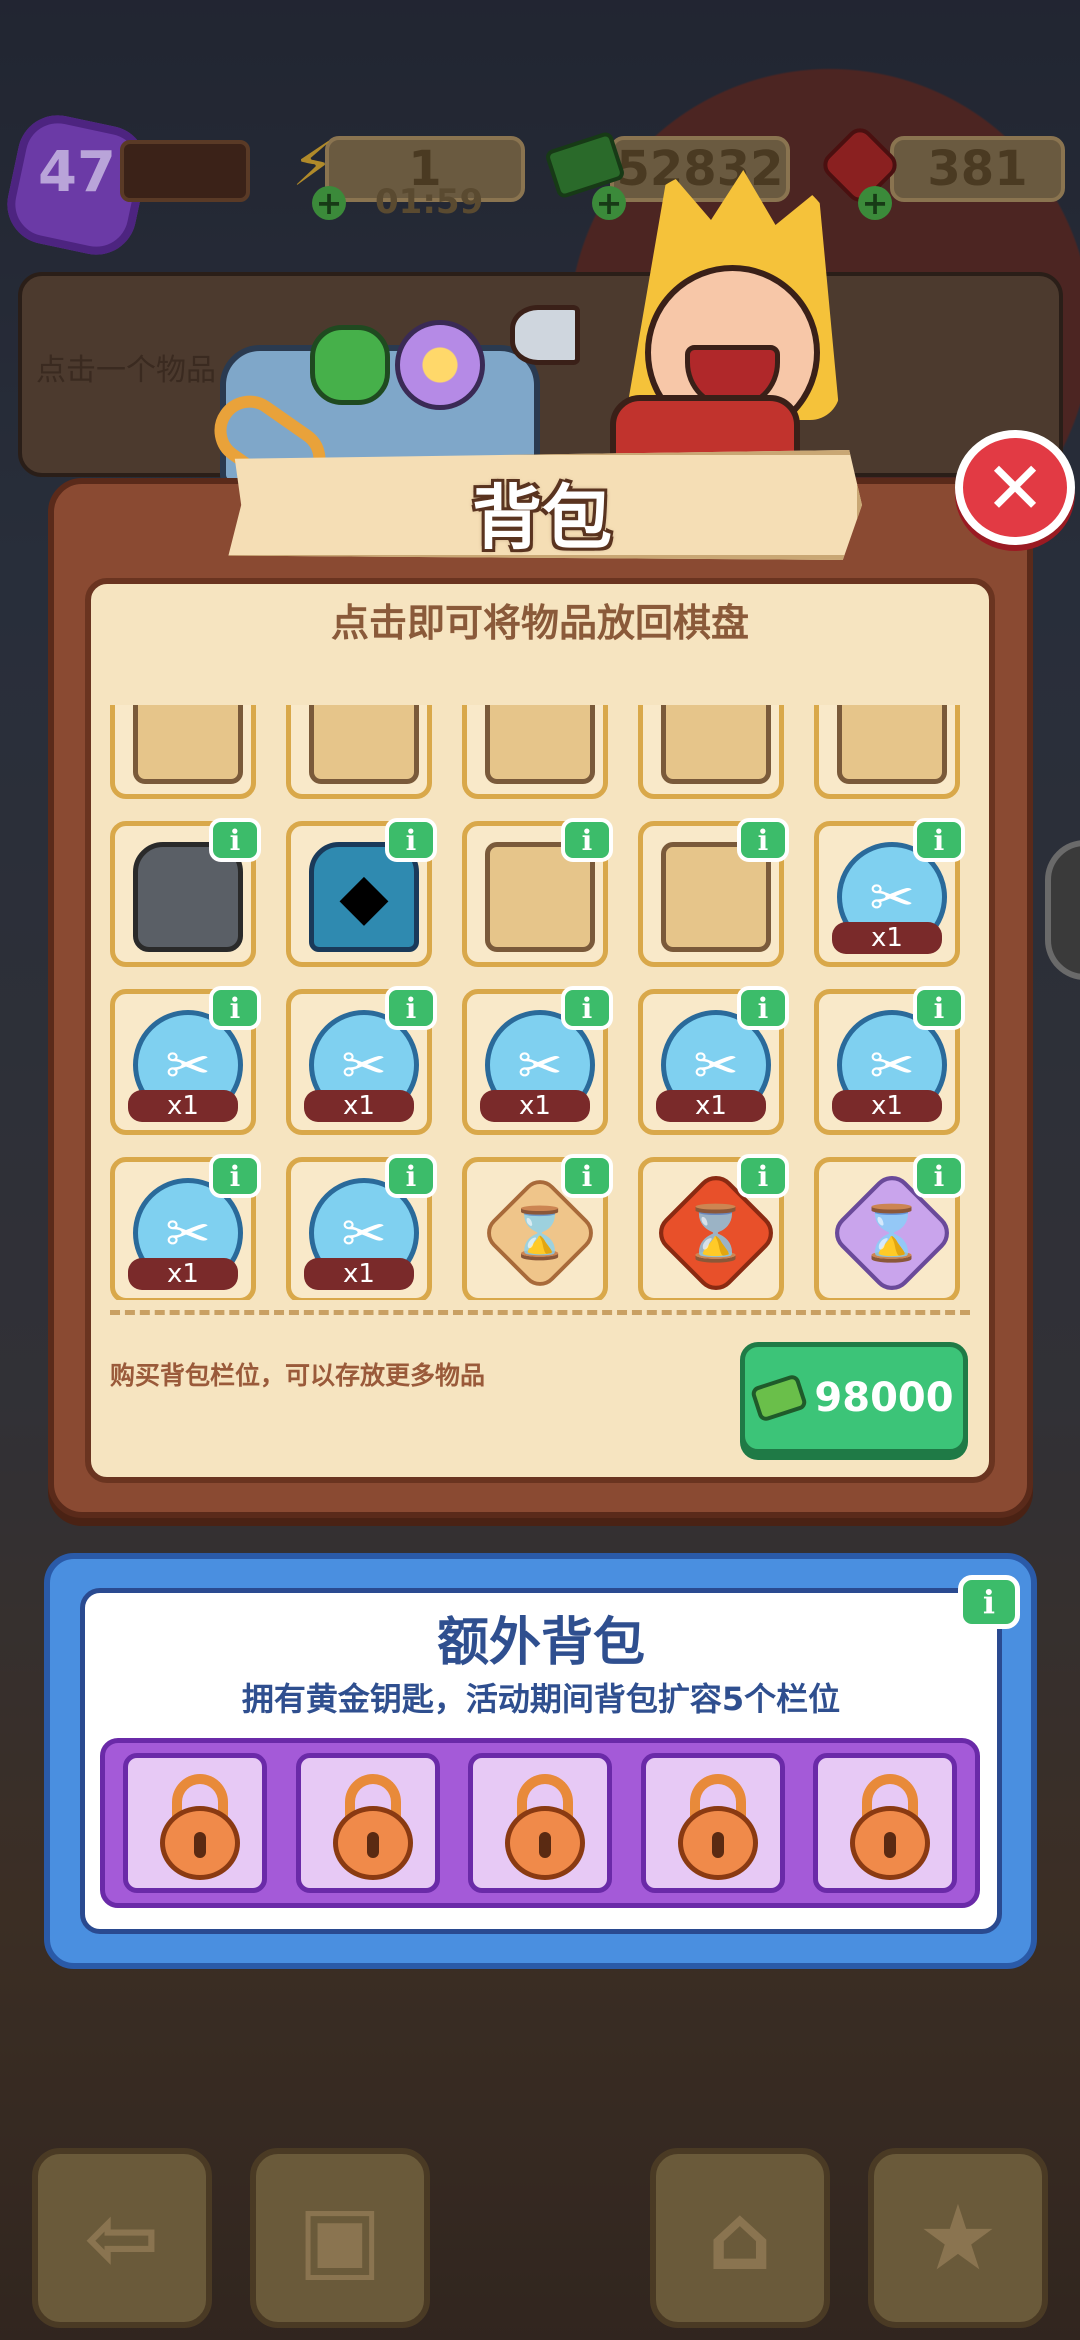 Image resolution: width=1080 pixels, height=2340 pixels. I want to click on locked-slots-row, so click(540, 1823).